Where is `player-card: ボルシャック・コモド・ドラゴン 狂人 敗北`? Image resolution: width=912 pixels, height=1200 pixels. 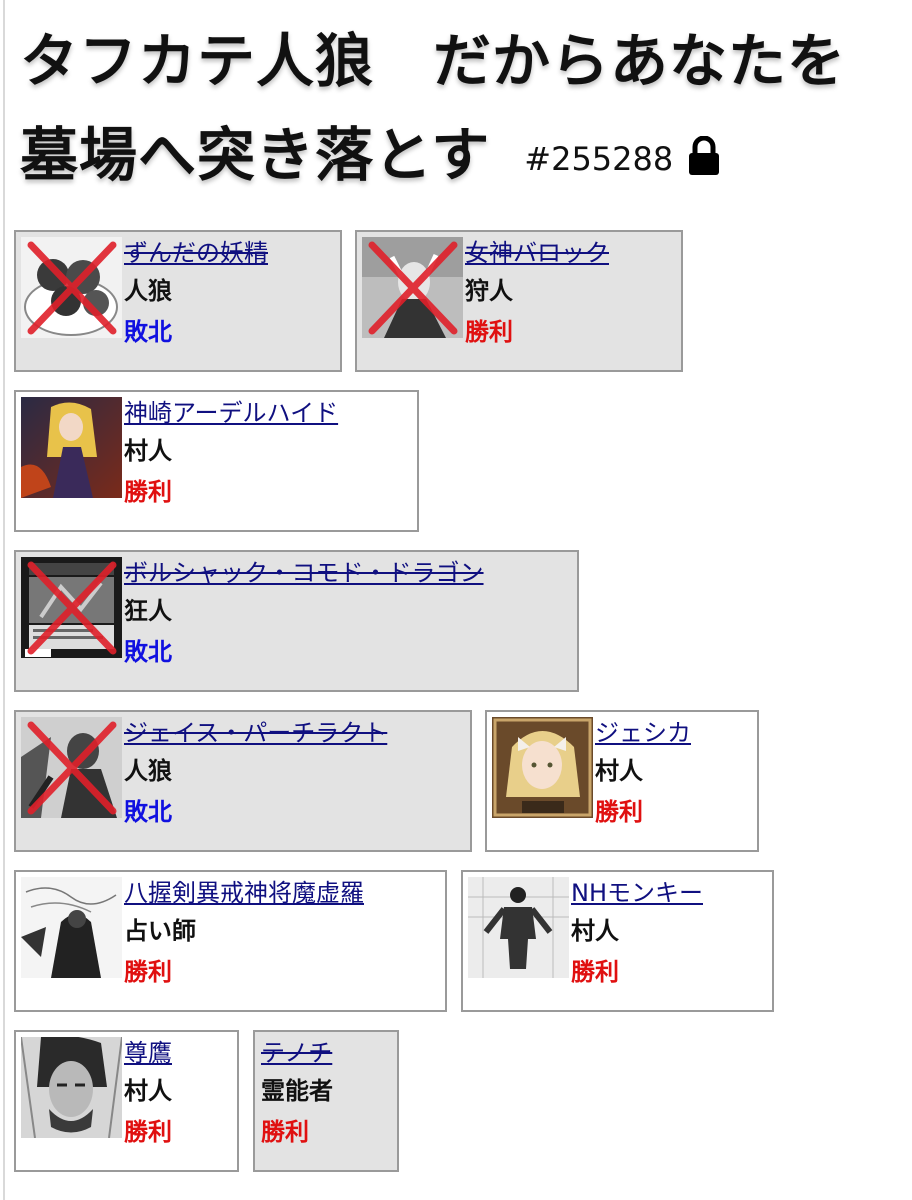 player-card: ボルシャック・コモド・ドラゴン 狂人 敗北 is located at coordinates (296, 621).